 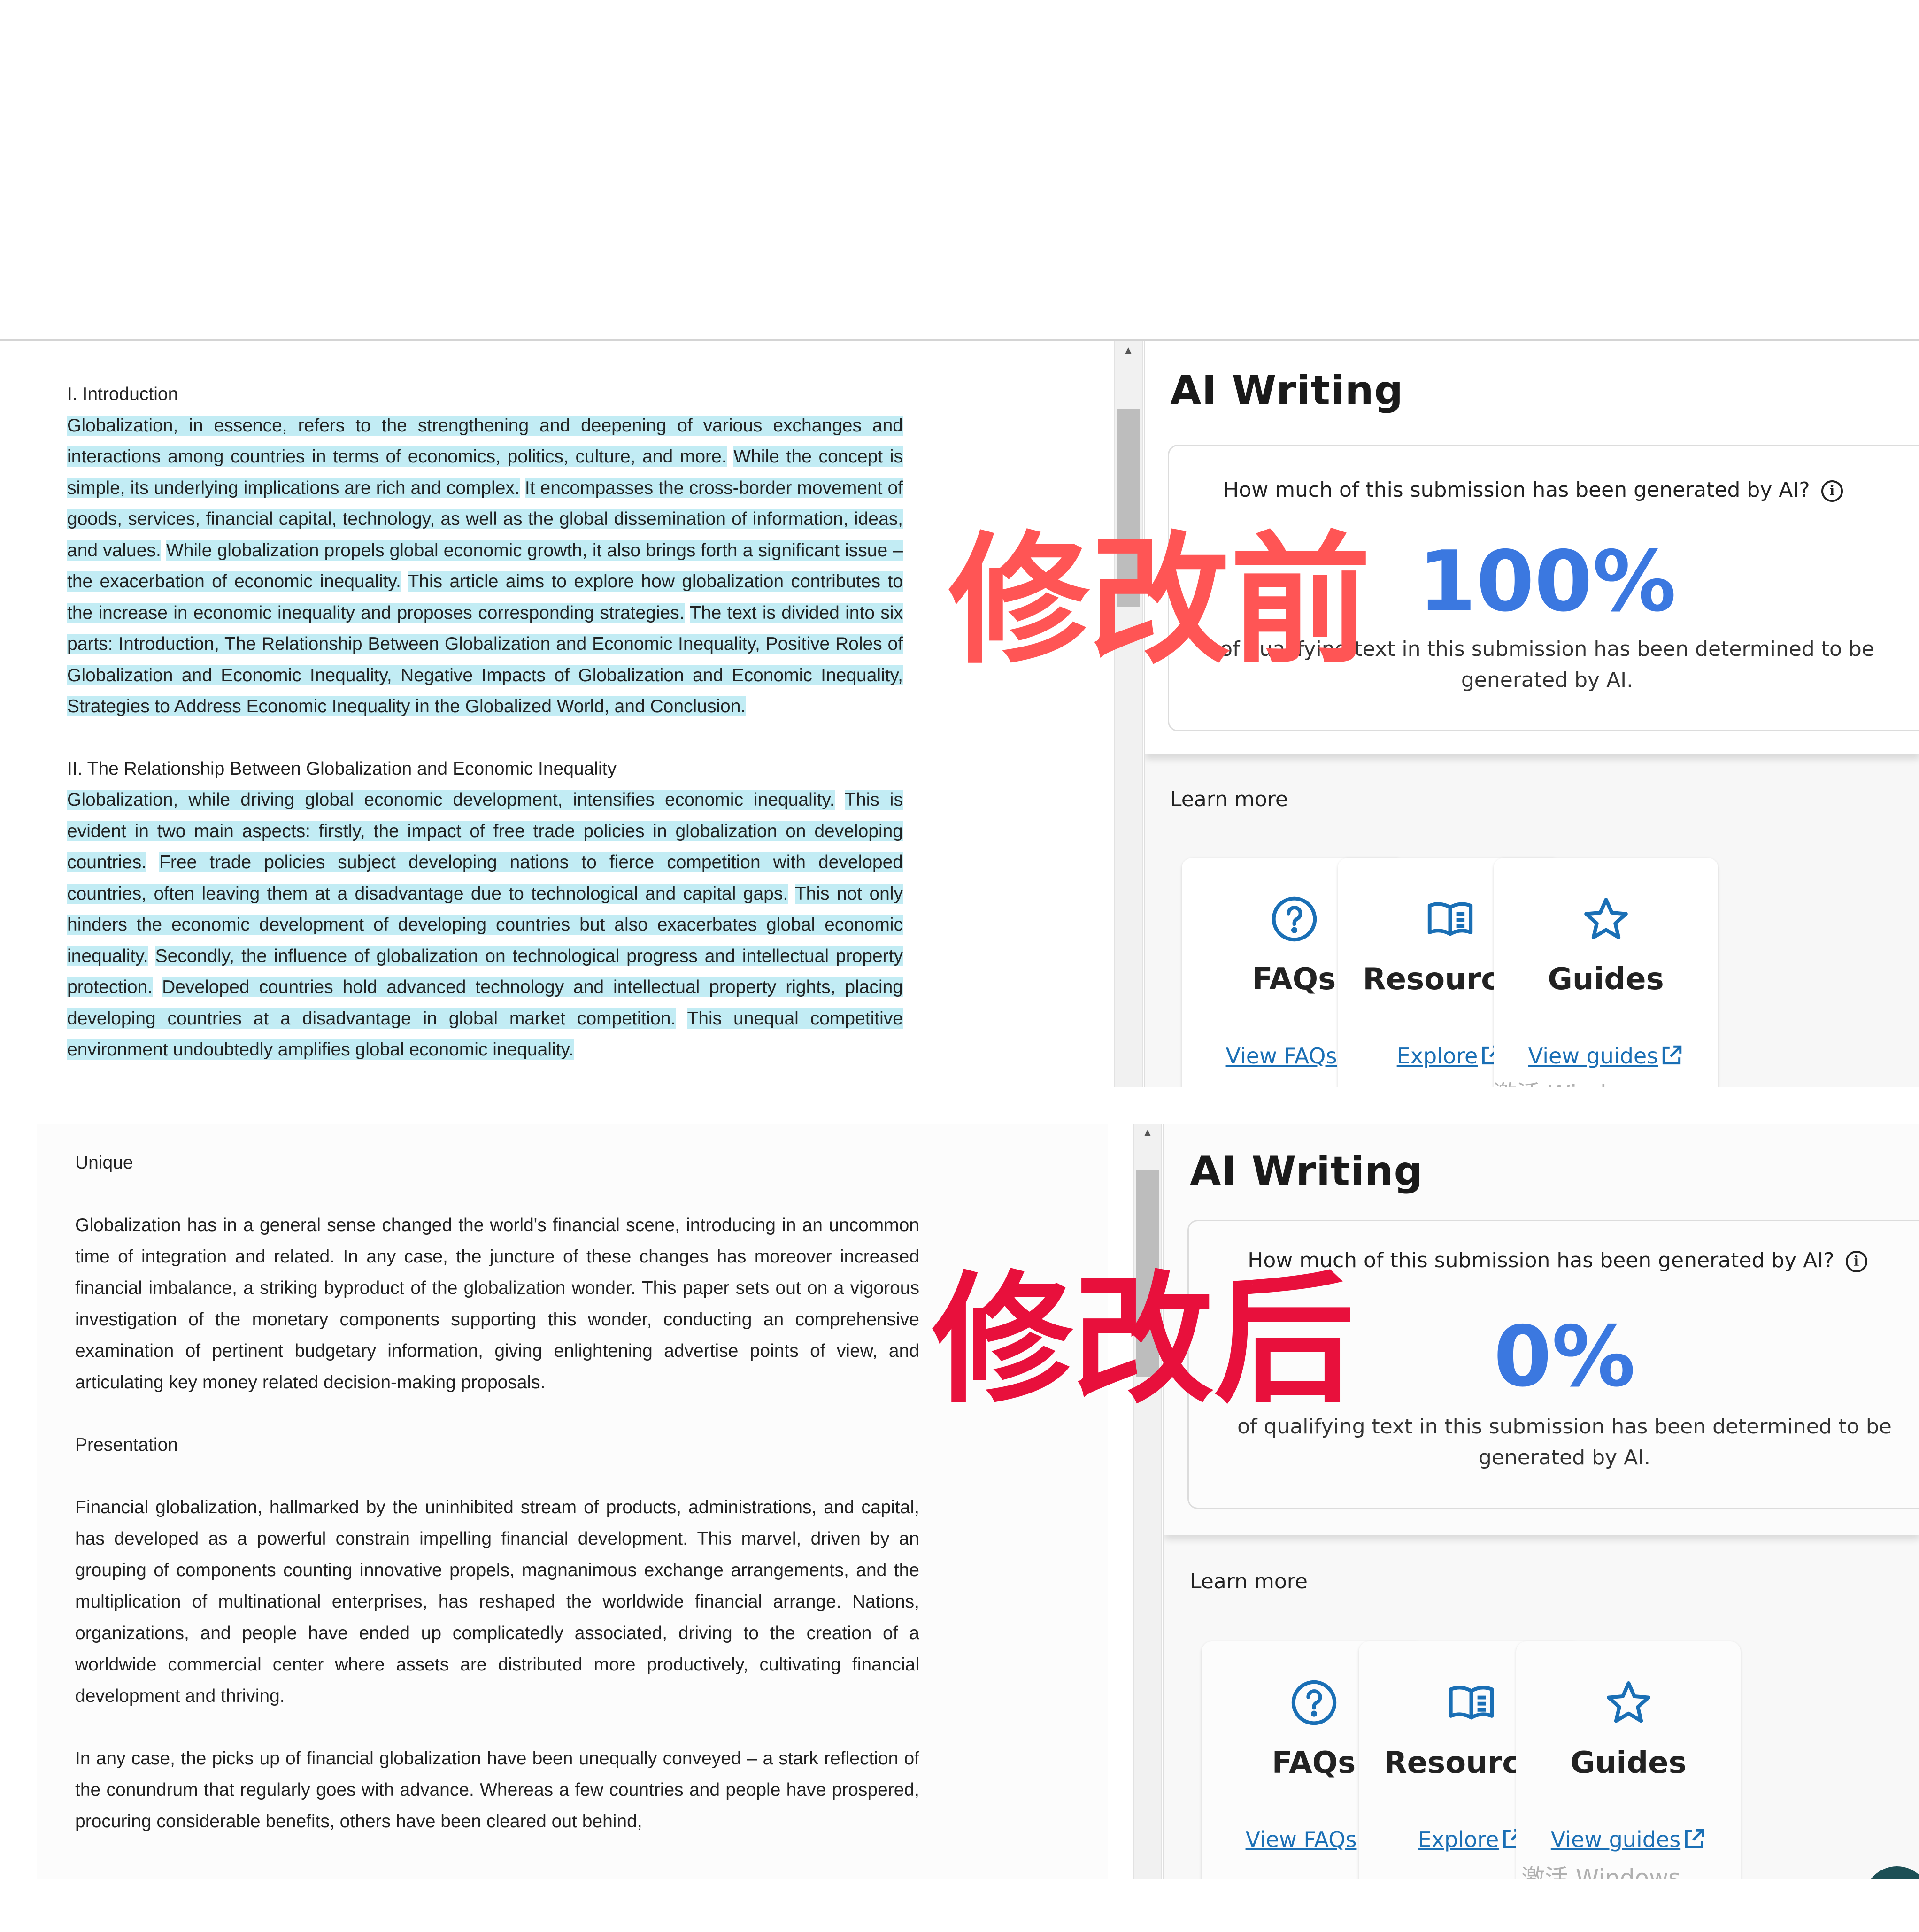 I want to click on section-heading: Presentation, so click(x=126, y=1445).